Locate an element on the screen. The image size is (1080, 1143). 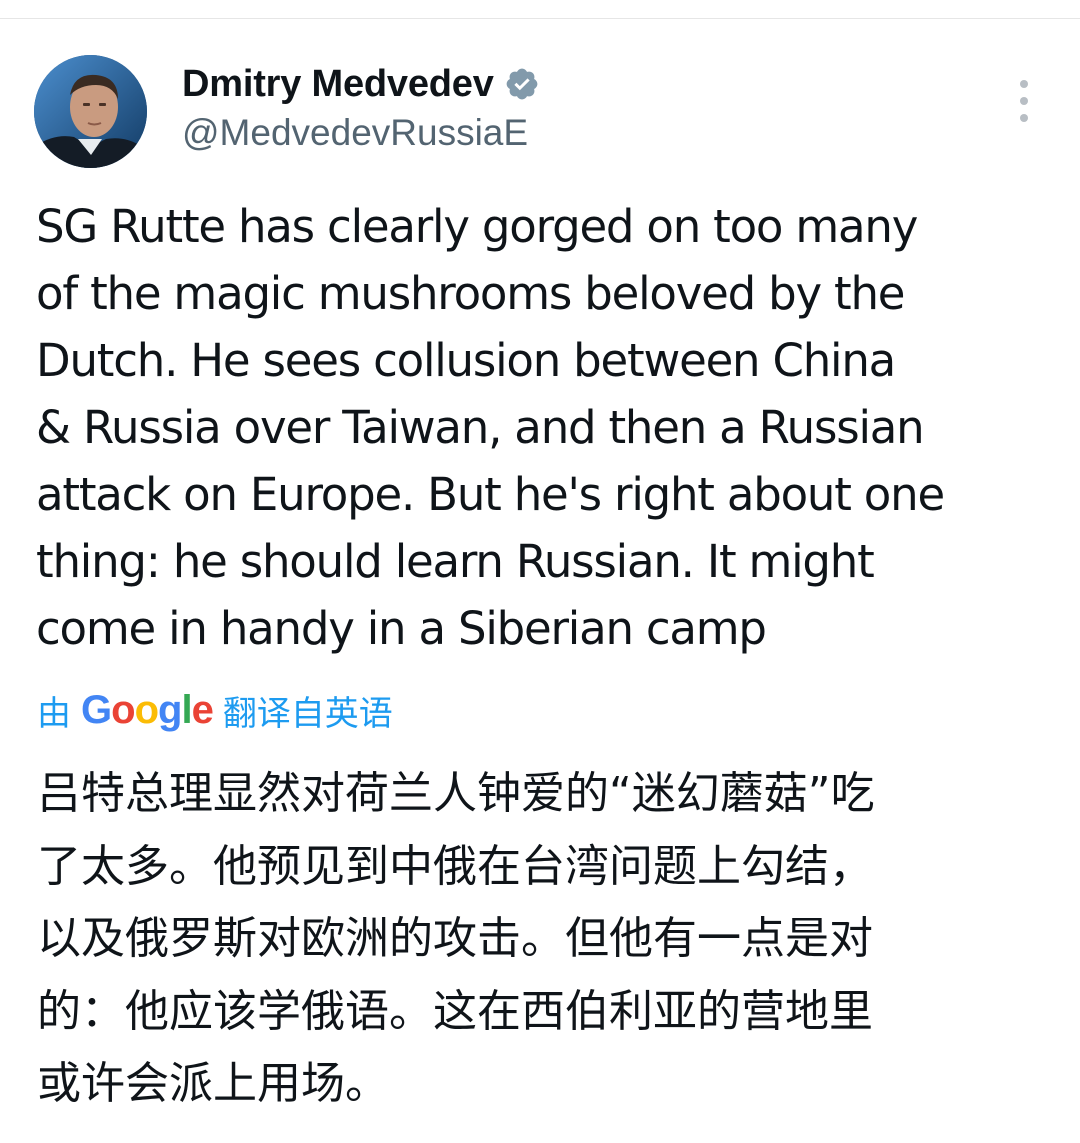
translation-prefix: 由 is located at coordinates (54, 713).